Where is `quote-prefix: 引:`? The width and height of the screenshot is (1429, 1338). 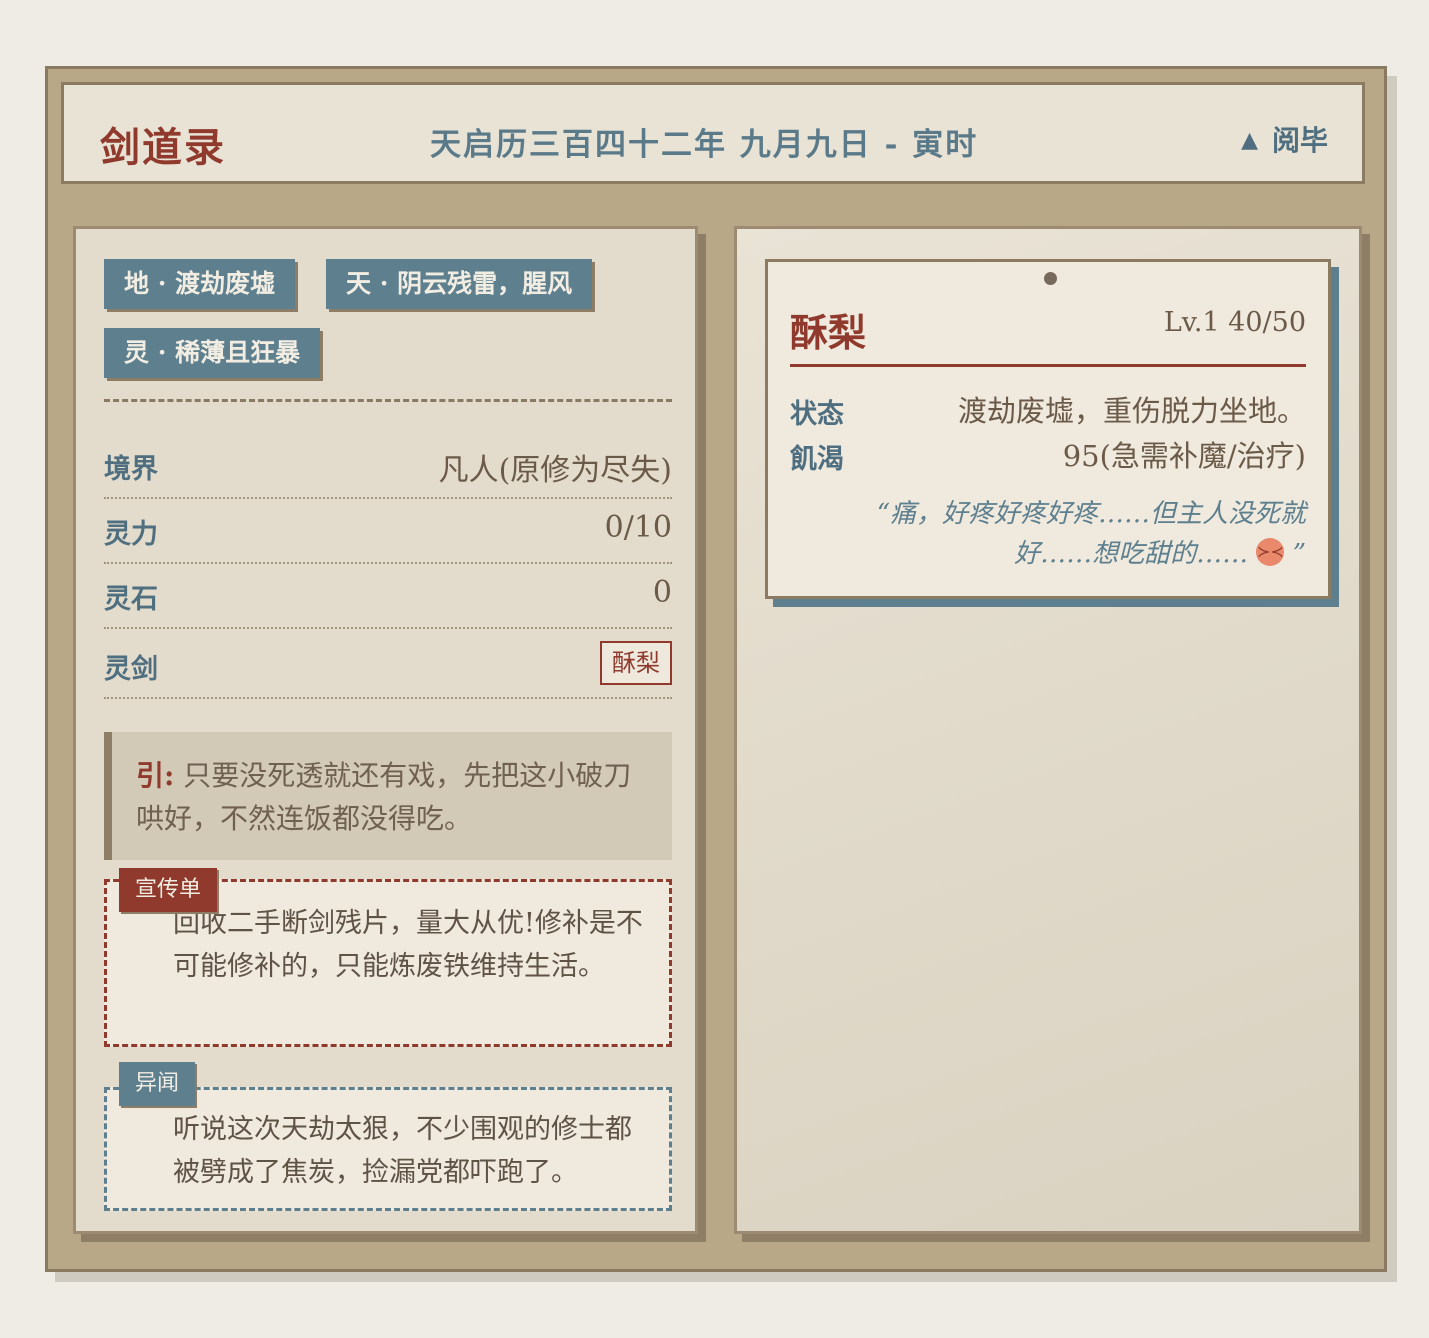
quote-prefix: 引: is located at coordinates (155, 775).